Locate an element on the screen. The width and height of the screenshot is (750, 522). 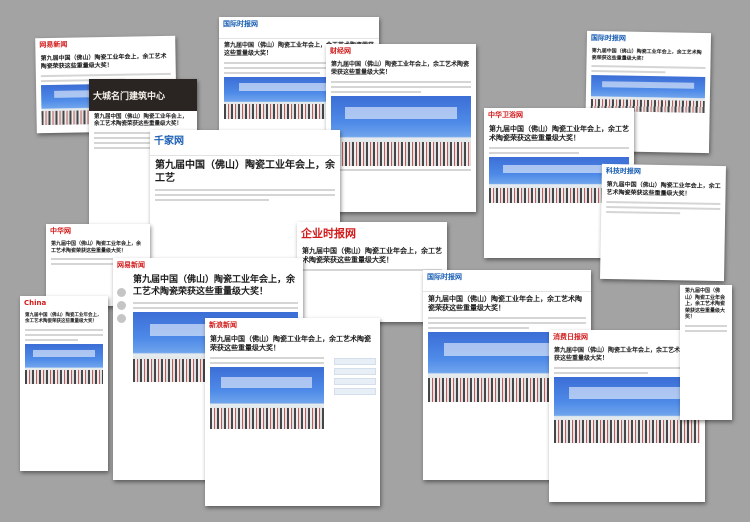
news-clip-3: 财经网 第九届中国（佛山）陶瓷工业年会上，余工艺术陶瓷荣获这些重量级大奖！ is located at coordinates (401, 128).